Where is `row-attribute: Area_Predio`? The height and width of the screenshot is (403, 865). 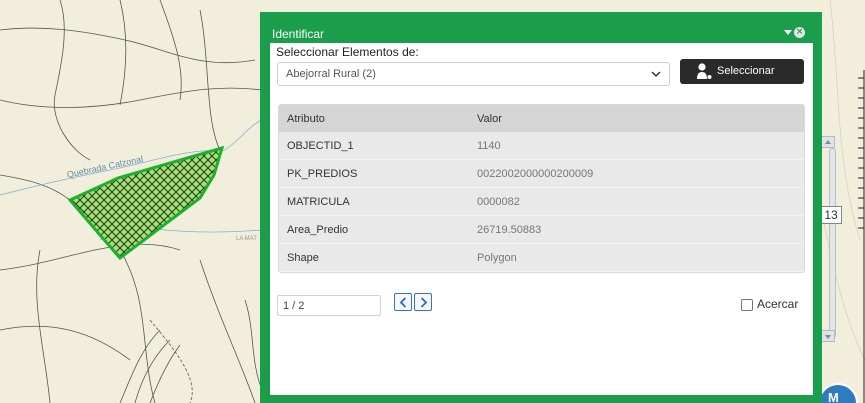 row-attribute: Area_Predio is located at coordinates (318, 230).